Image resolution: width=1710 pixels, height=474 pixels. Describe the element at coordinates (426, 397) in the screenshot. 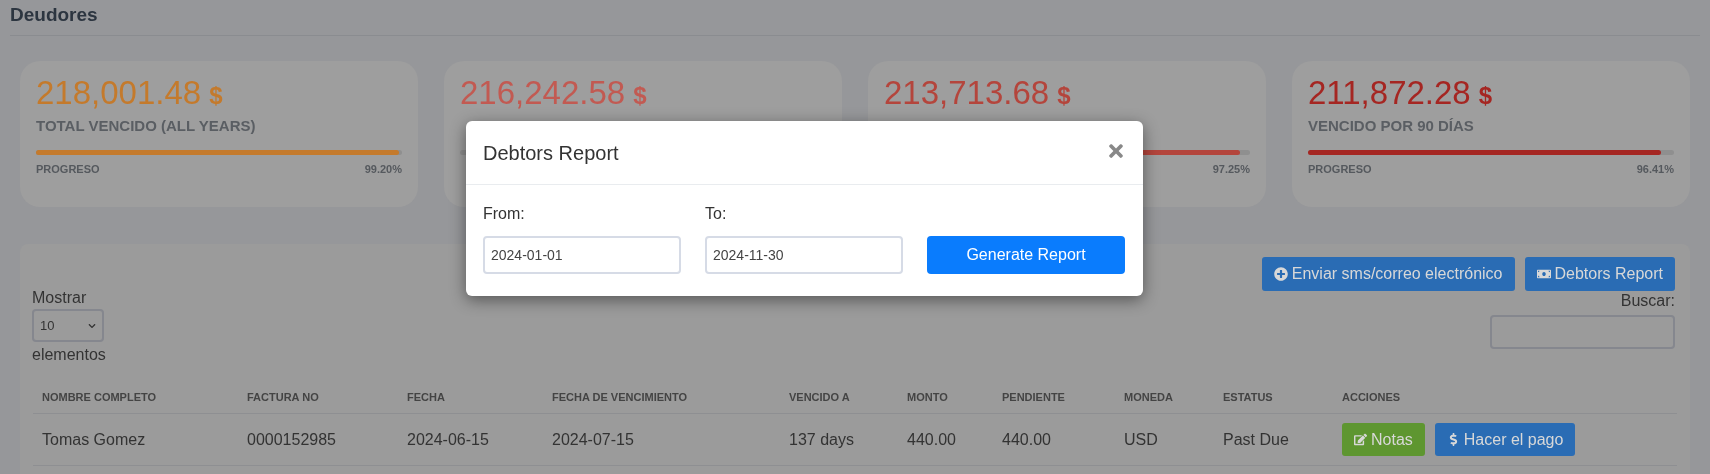

I see `column-header: FECHA` at that location.